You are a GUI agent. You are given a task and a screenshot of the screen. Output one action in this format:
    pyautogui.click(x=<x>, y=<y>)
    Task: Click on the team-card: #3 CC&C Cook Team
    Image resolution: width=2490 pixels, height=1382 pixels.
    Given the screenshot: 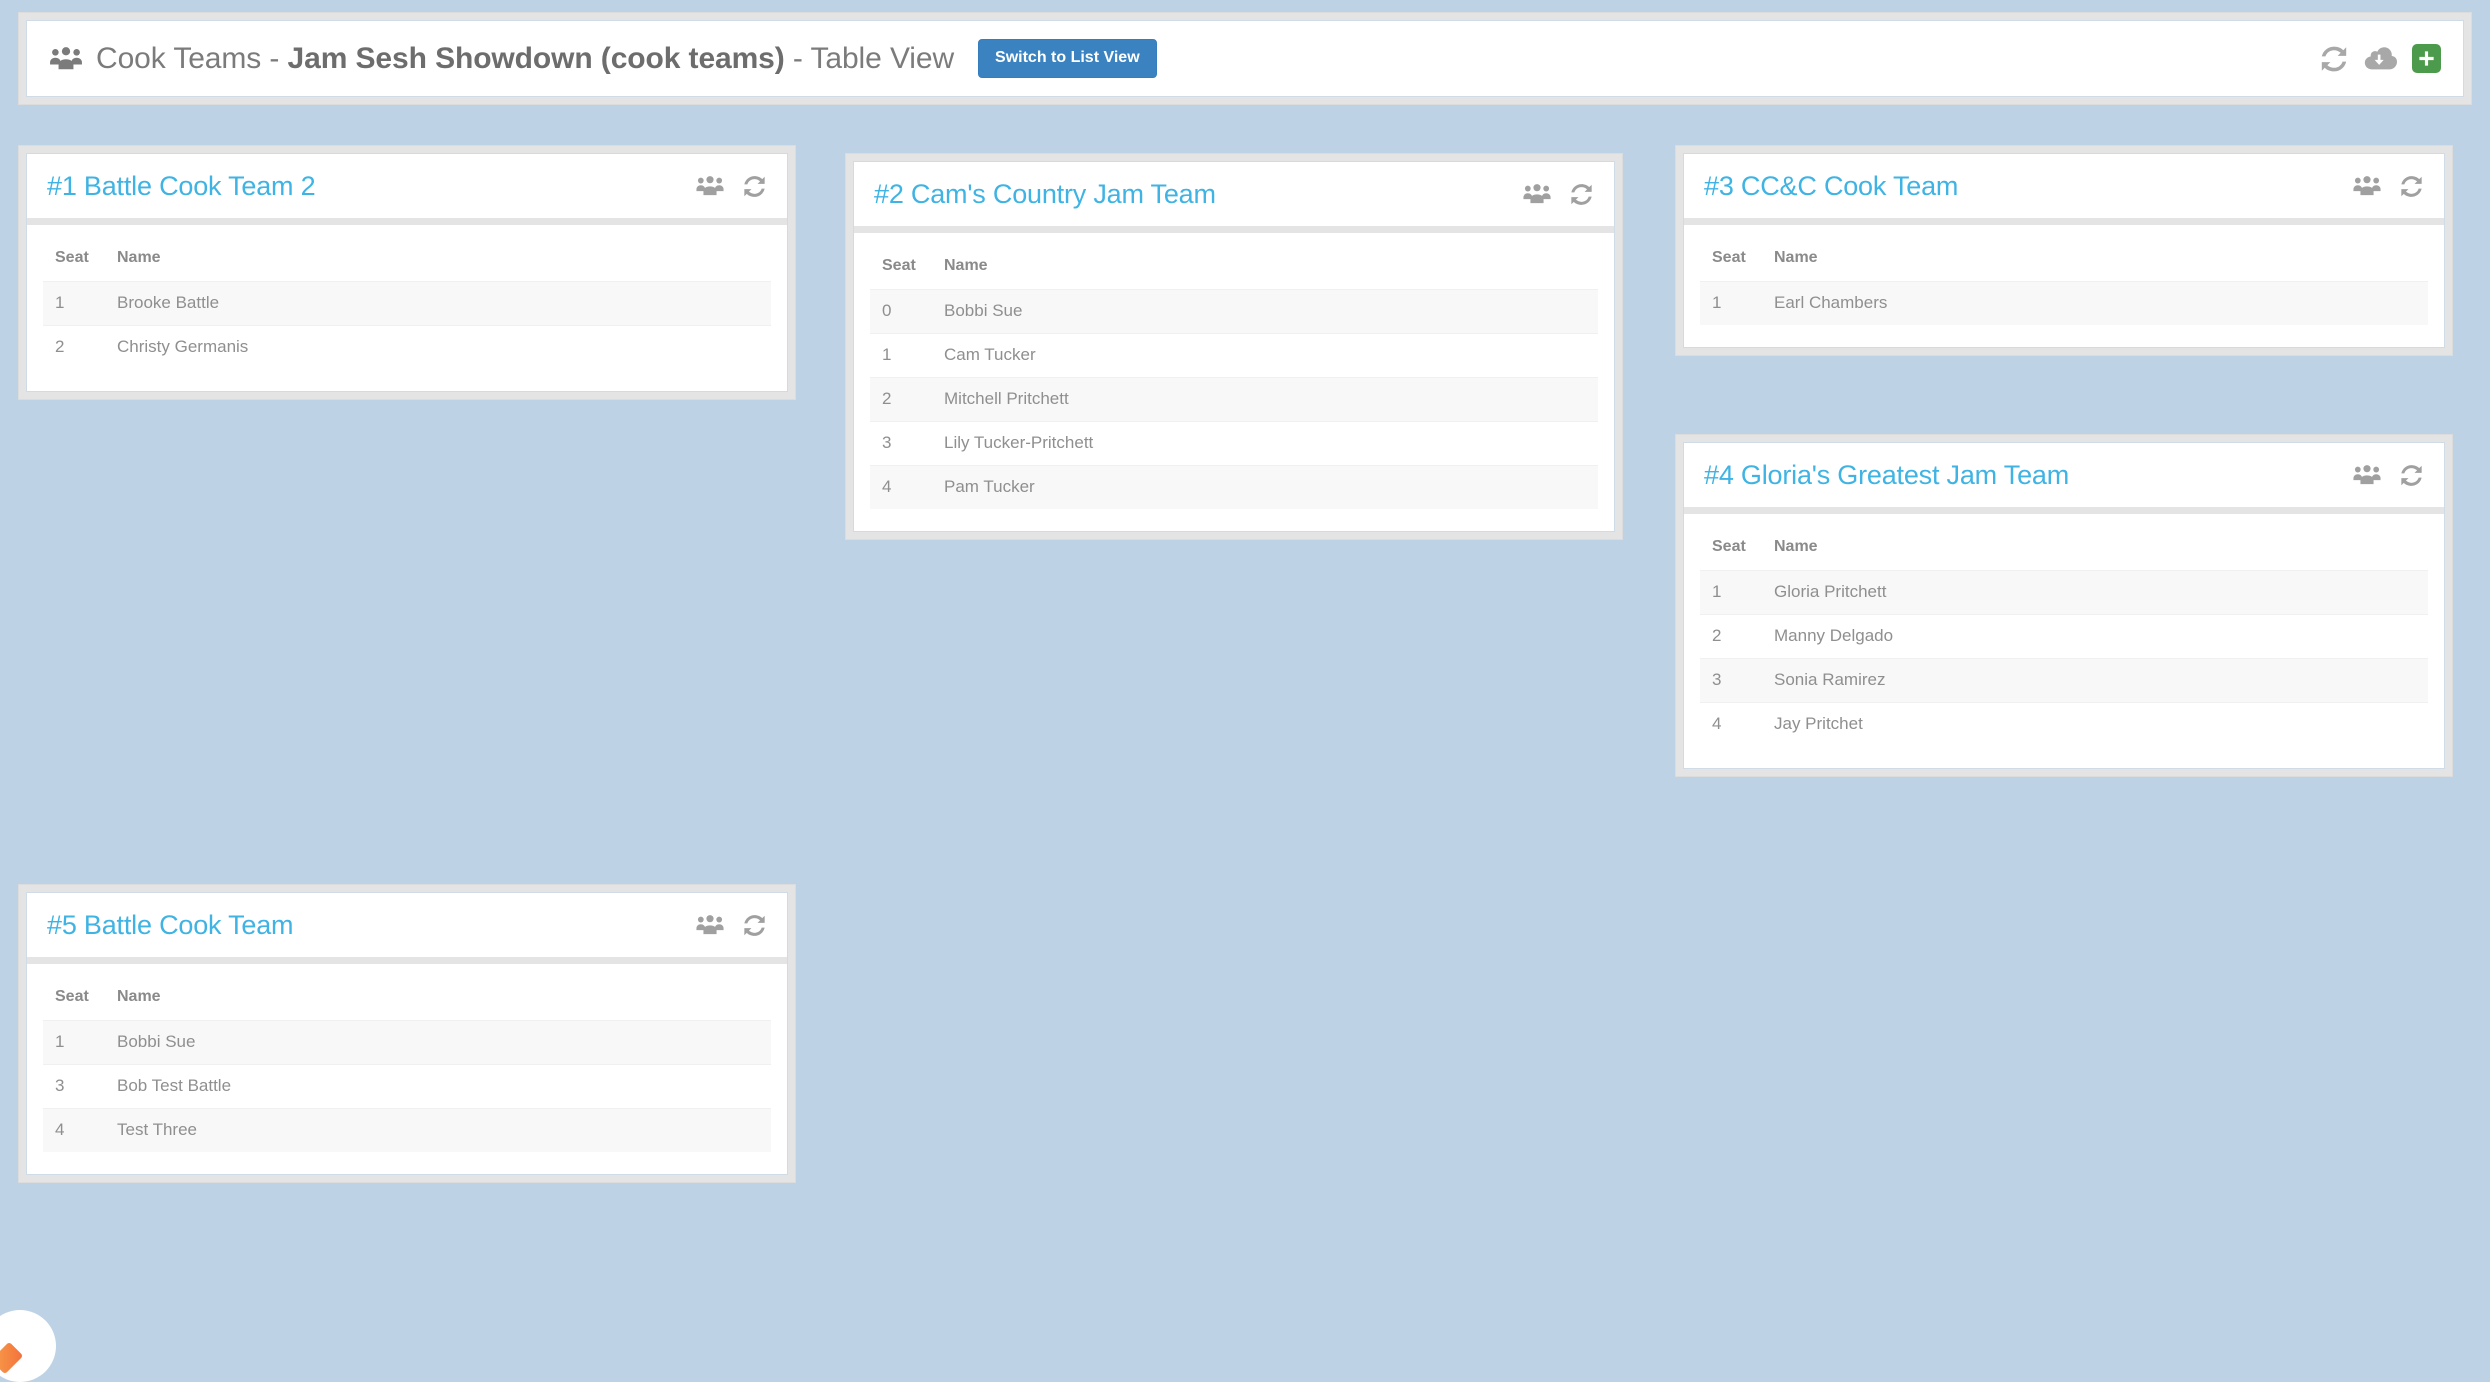 What is the action you would take?
    pyautogui.click(x=2064, y=250)
    